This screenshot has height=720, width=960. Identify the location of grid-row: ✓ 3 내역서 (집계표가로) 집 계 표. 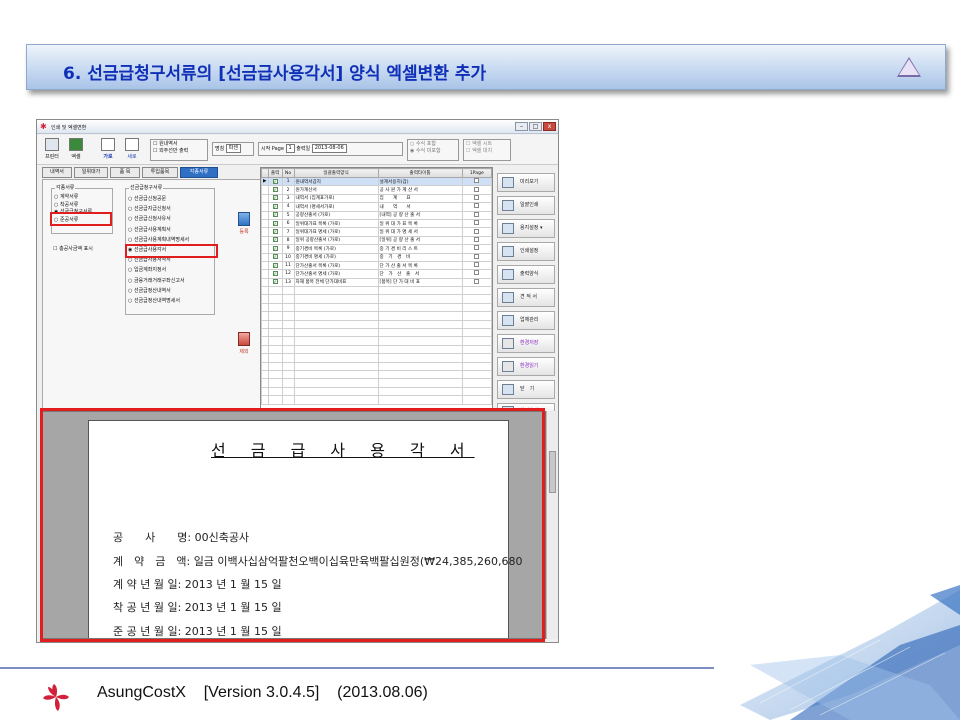
(376, 198).